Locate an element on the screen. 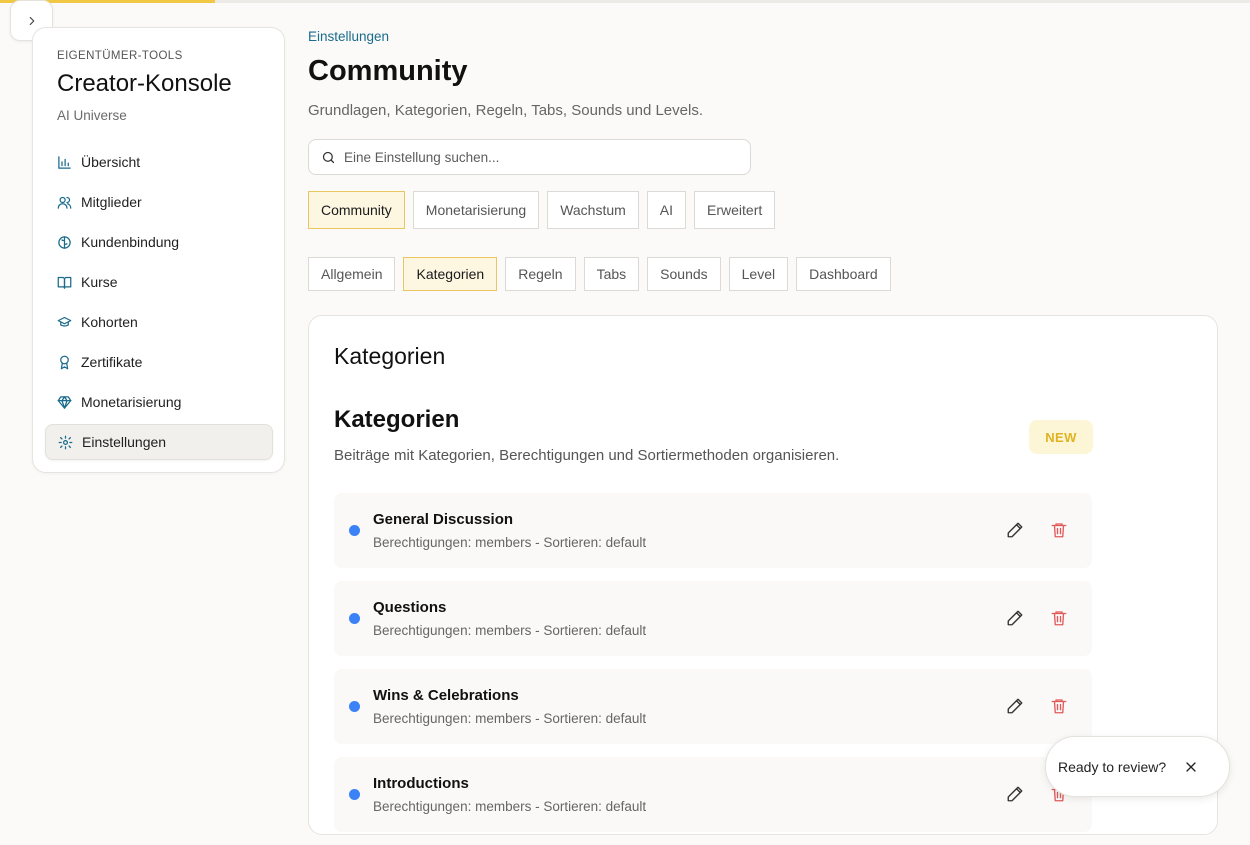  close-icon is located at coordinates (1191, 767).